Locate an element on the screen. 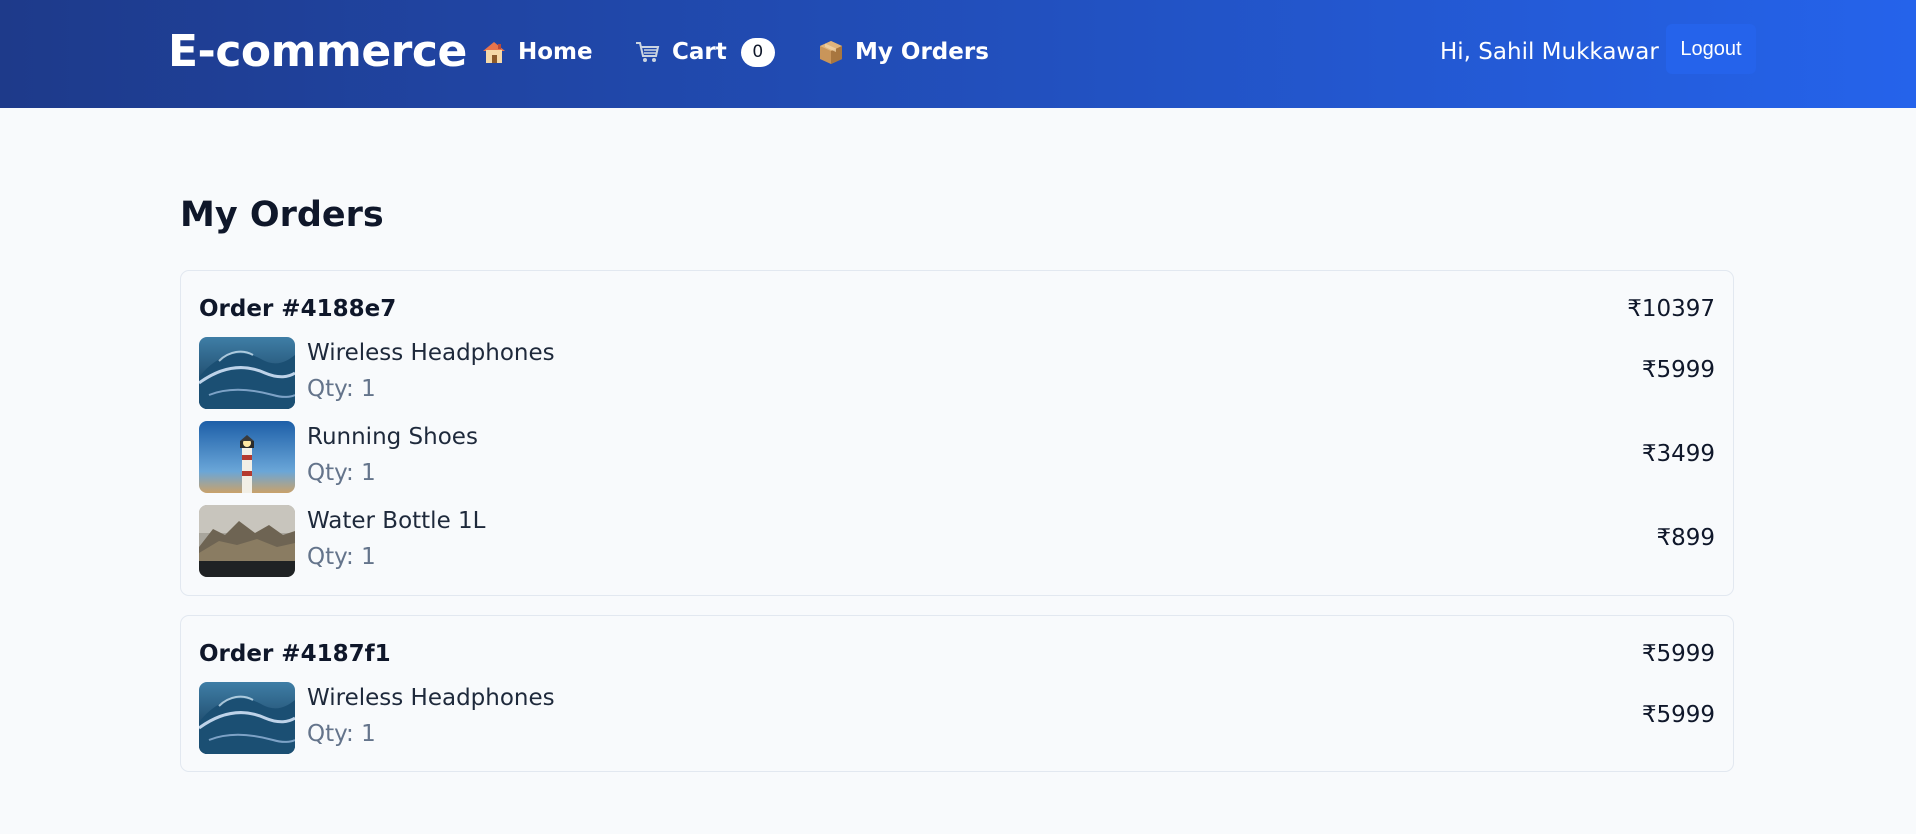 The width and height of the screenshot is (1916, 834). nav-orders-link: My Orders is located at coordinates (903, 52).